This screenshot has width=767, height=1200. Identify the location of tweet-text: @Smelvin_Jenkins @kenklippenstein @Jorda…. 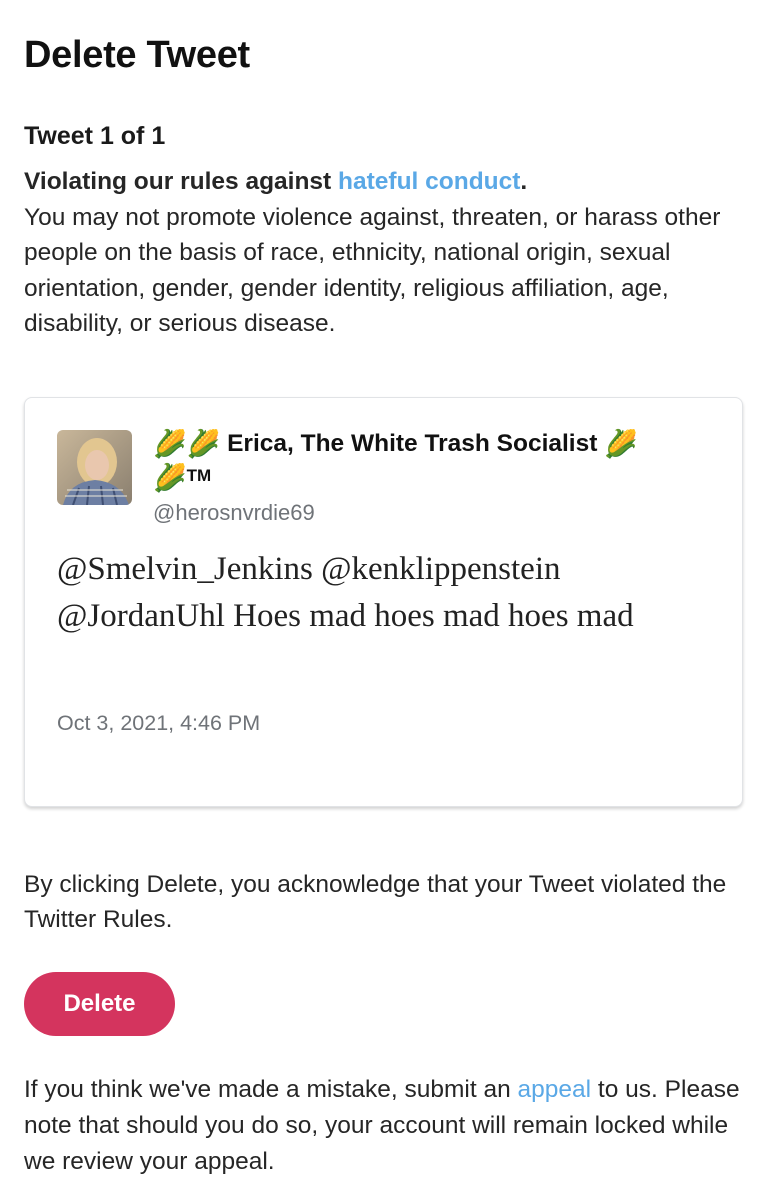
(345, 592).